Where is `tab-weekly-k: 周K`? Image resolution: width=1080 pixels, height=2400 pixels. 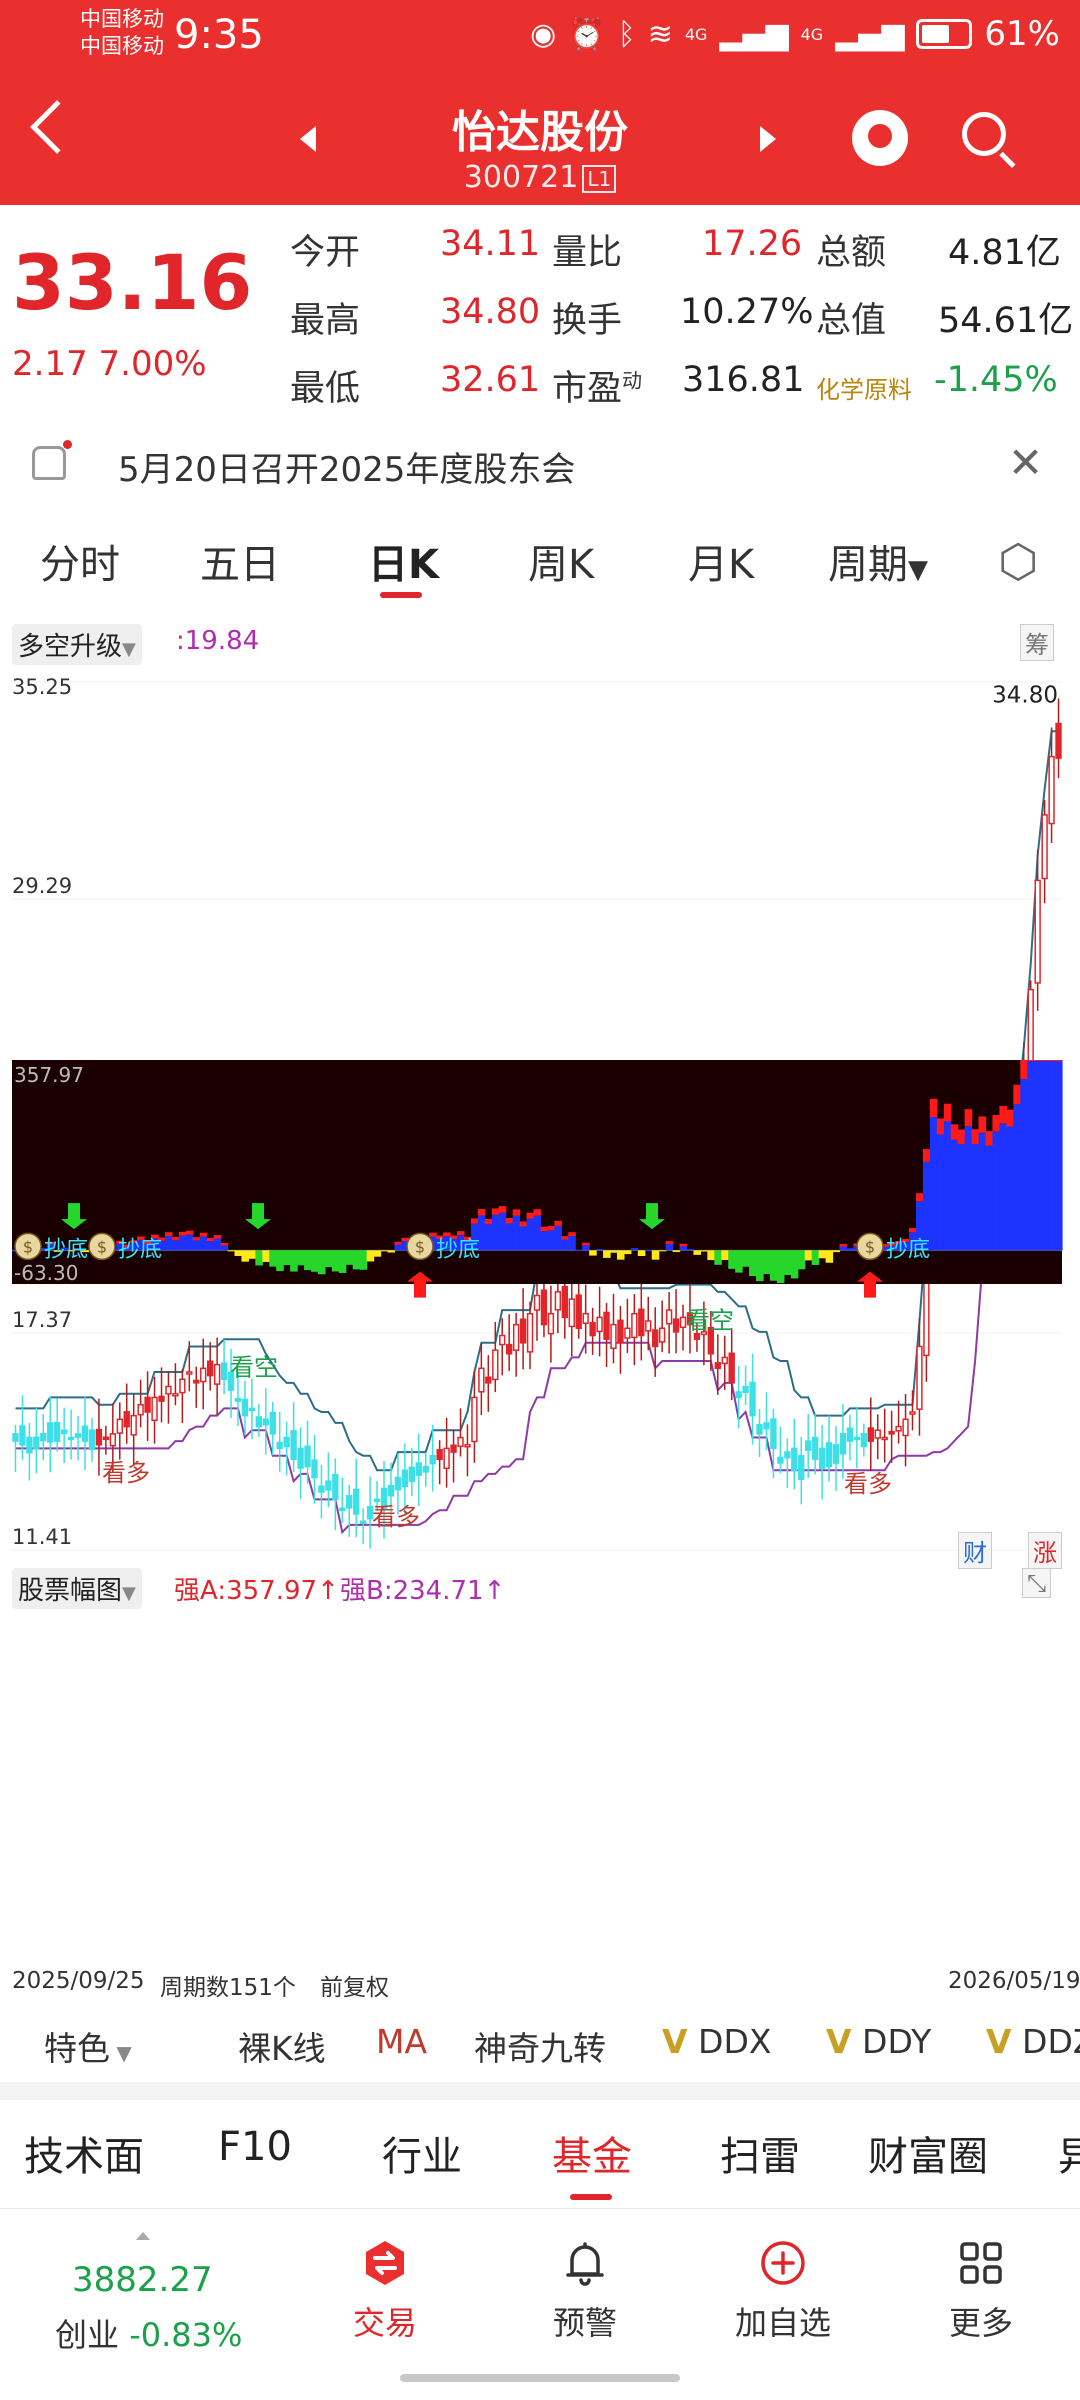
tab-weekly-k: 周K is located at coordinates (561, 561).